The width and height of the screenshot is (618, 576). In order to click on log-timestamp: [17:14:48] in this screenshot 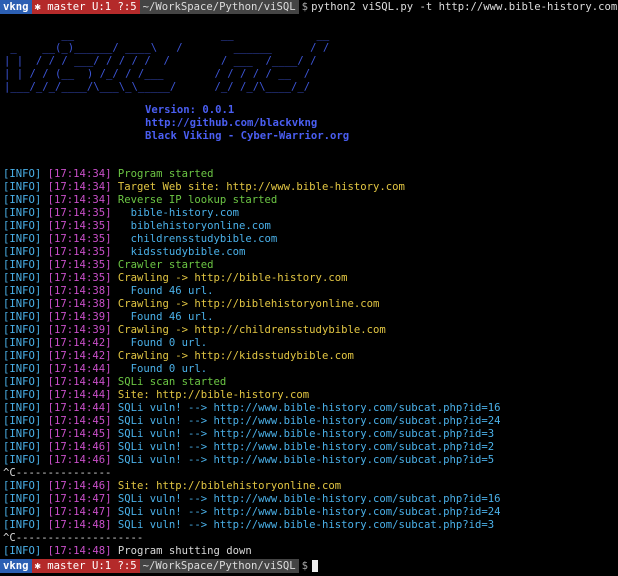, I will do `click(79, 551)`.